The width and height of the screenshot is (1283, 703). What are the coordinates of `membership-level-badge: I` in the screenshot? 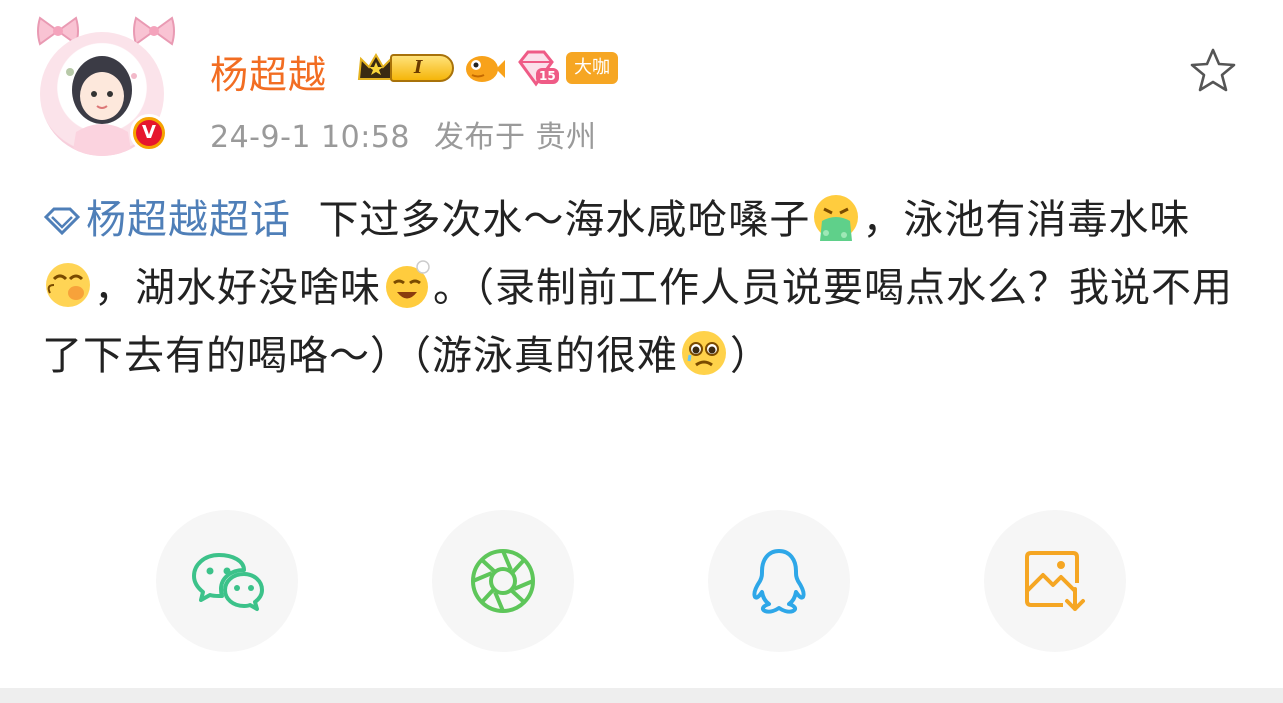 It's located at (405, 68).